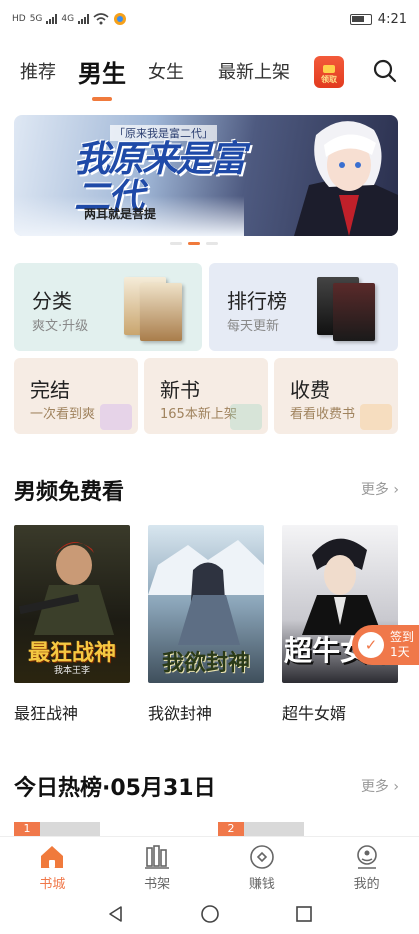 The image size is (419, 934). What do you see at coordinates (246, 417) in the screenshot?
I see `new-books-deco-icon` at bounding box center [246, 417].